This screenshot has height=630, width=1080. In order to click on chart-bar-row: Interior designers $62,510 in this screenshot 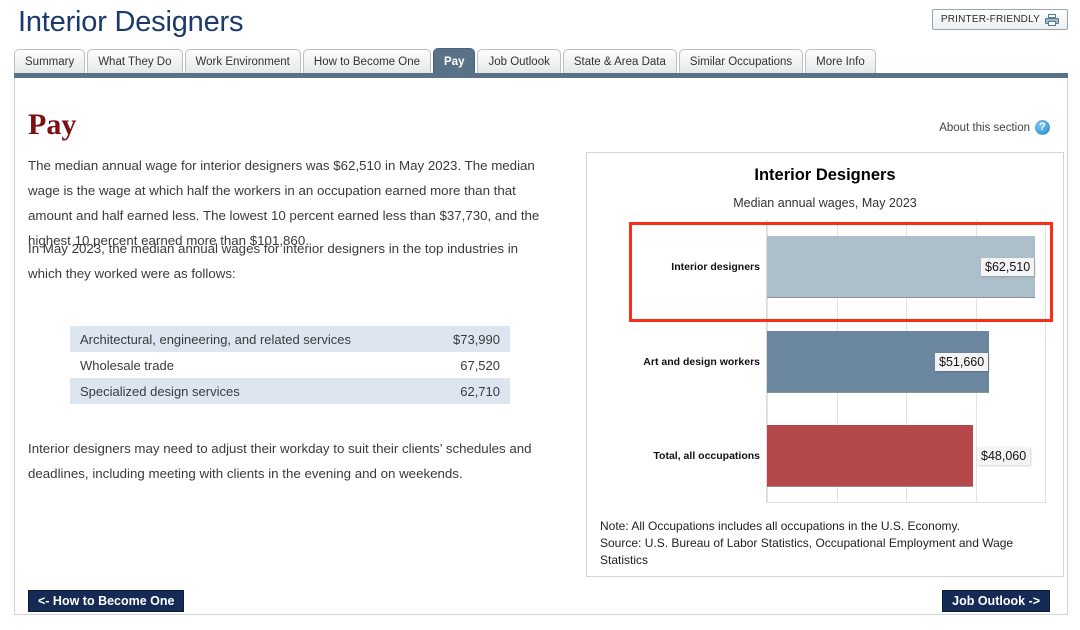, I will do `click(858, 267)`.